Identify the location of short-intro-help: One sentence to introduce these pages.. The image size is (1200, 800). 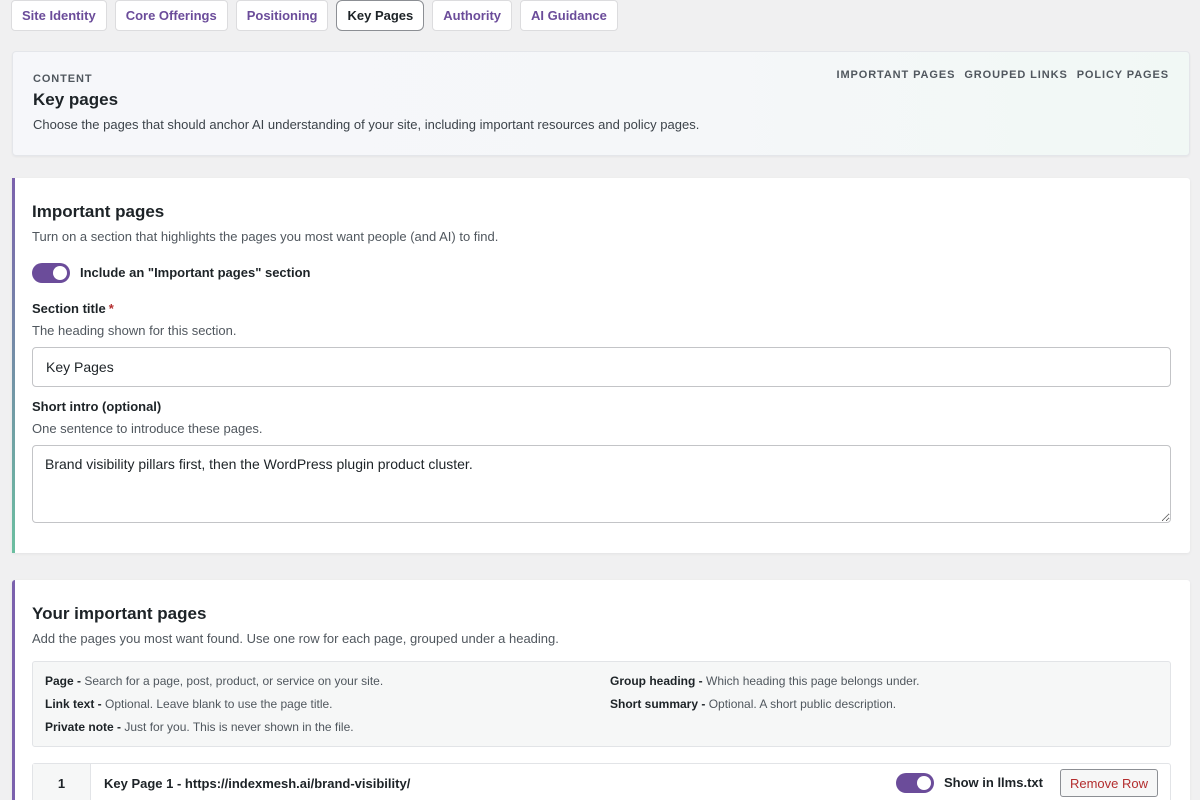
(147, 428).